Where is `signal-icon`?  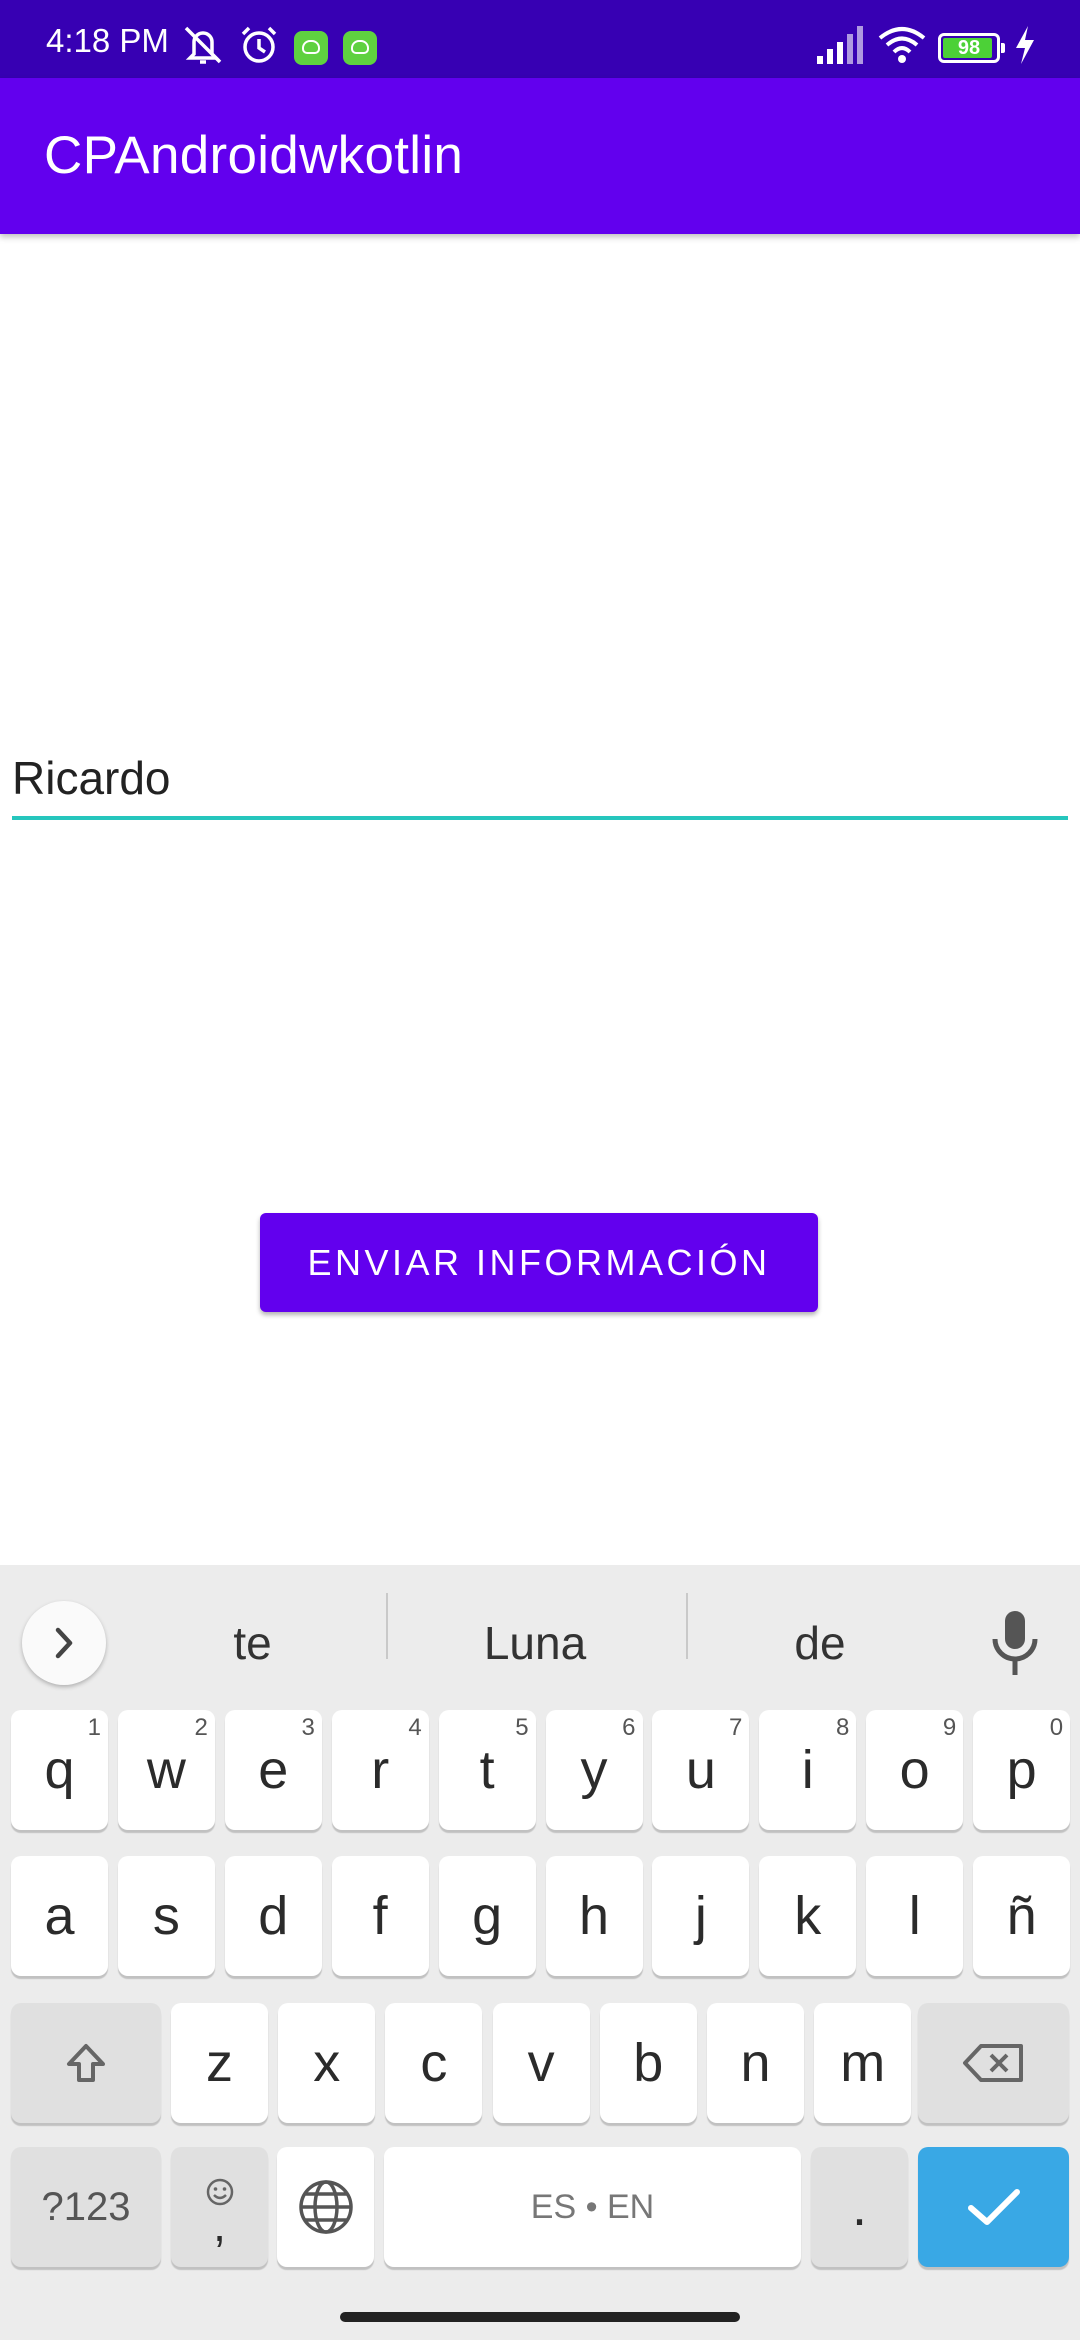 signal-icon is located at coordinates (840, 45).